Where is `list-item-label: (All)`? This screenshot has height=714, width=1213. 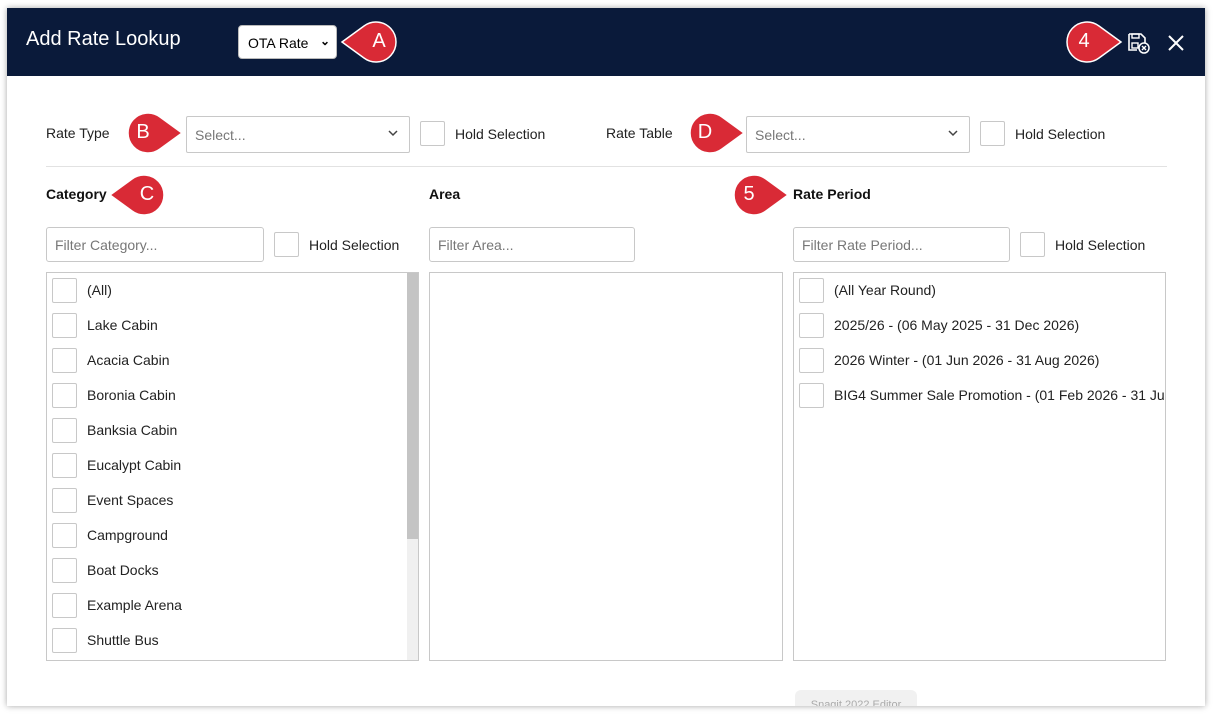
list-item-label: (All) is located at coordinates (99, 290).